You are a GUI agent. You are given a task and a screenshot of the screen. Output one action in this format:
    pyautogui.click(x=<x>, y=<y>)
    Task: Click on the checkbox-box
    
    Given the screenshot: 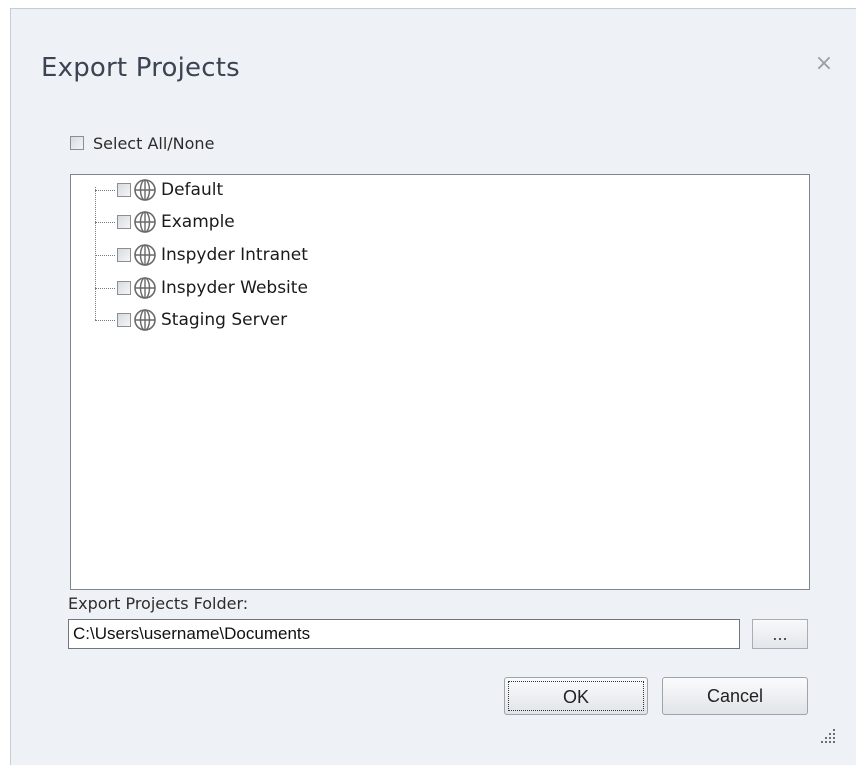 What is the action you would take?
    pyautogui.click(x=77, y=143)
    